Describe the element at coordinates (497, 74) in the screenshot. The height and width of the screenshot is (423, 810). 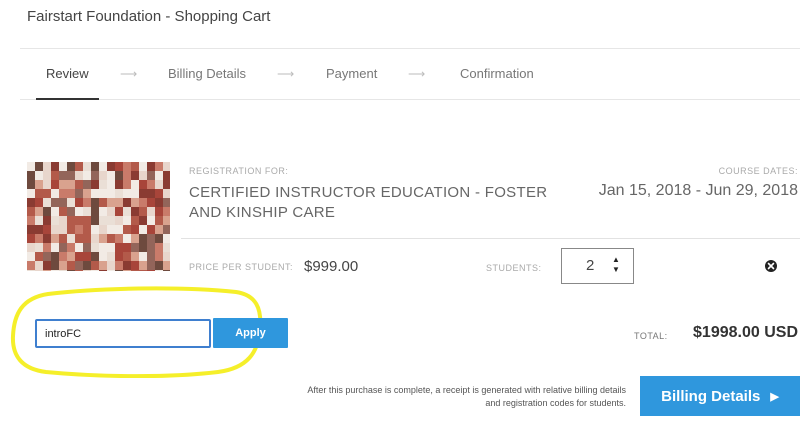
I see `step-confirmation: Confirmation` at that location.